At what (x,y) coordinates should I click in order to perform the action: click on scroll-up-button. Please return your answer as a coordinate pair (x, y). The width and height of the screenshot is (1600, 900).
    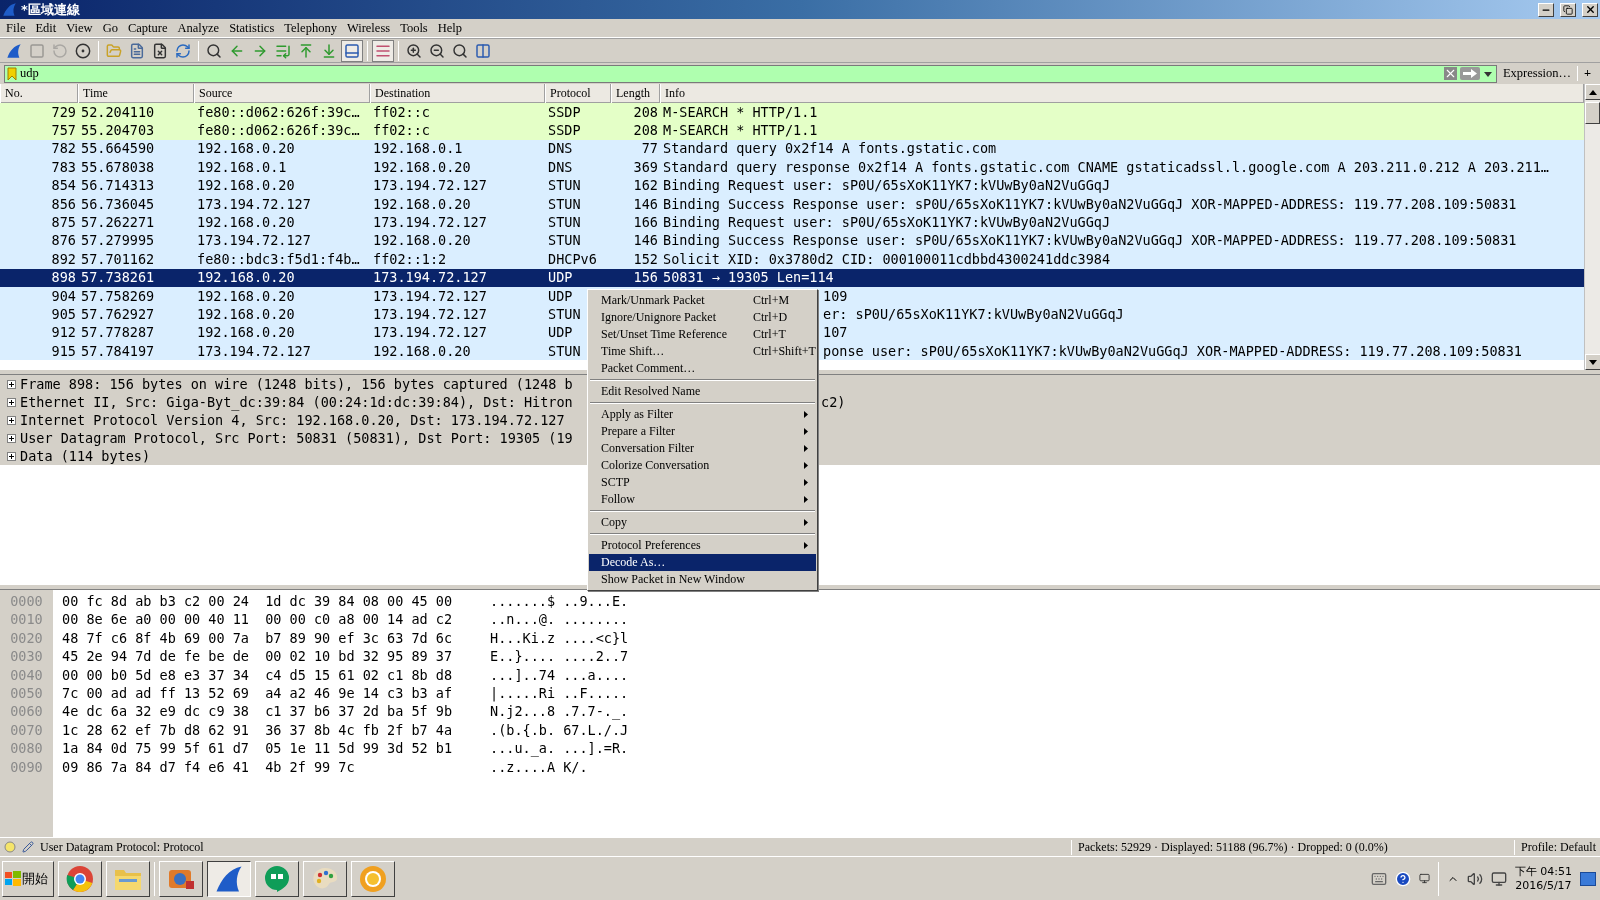
    Looking at the image, I should click on (1592, 92).